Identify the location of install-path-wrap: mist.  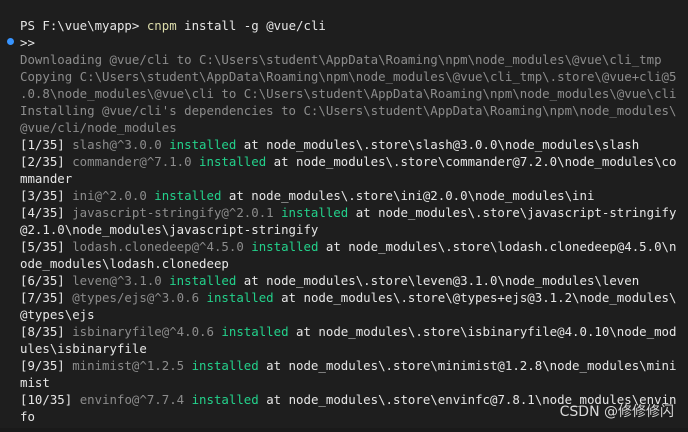
(35, 382).